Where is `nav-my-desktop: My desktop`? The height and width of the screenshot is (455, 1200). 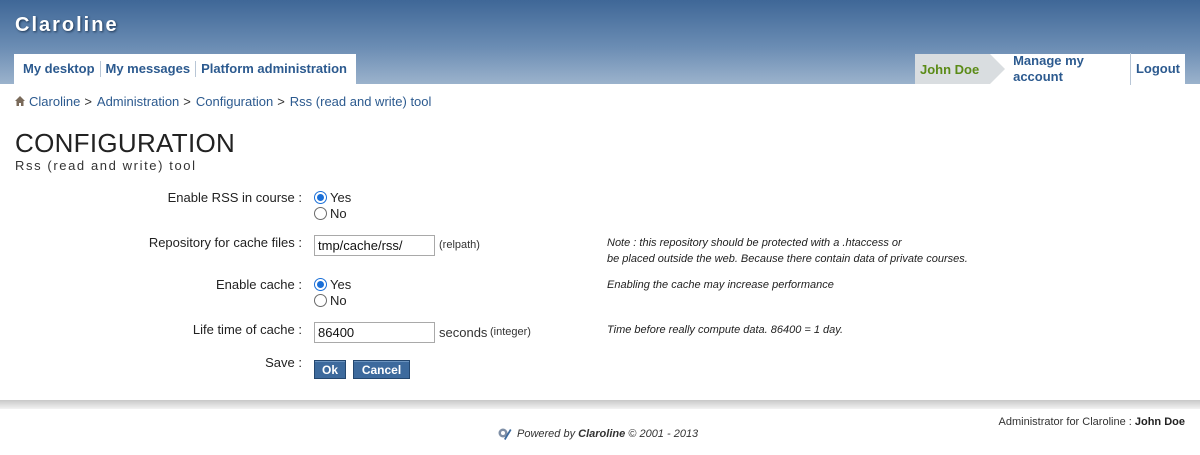 nav-my-desktop: My desktop is located at coordinates (59, 69).